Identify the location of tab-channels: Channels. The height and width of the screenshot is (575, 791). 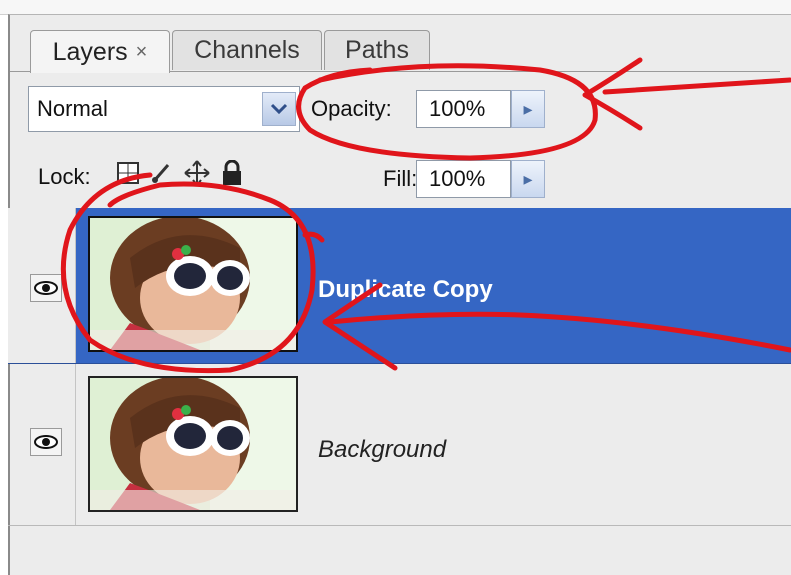
(247, 50).